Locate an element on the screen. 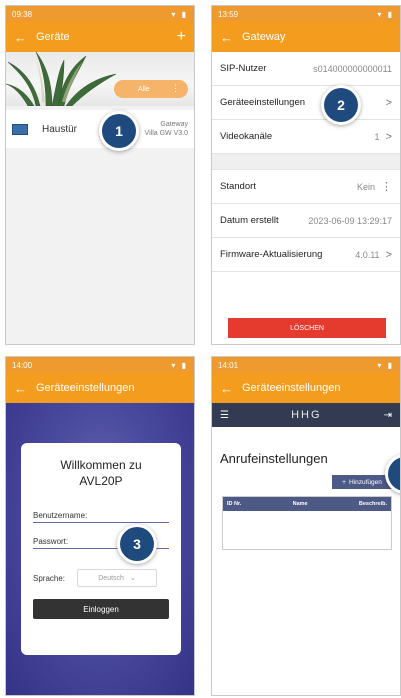  hamburger-menu-icon: ☰ is located at coordinates (224, 415).